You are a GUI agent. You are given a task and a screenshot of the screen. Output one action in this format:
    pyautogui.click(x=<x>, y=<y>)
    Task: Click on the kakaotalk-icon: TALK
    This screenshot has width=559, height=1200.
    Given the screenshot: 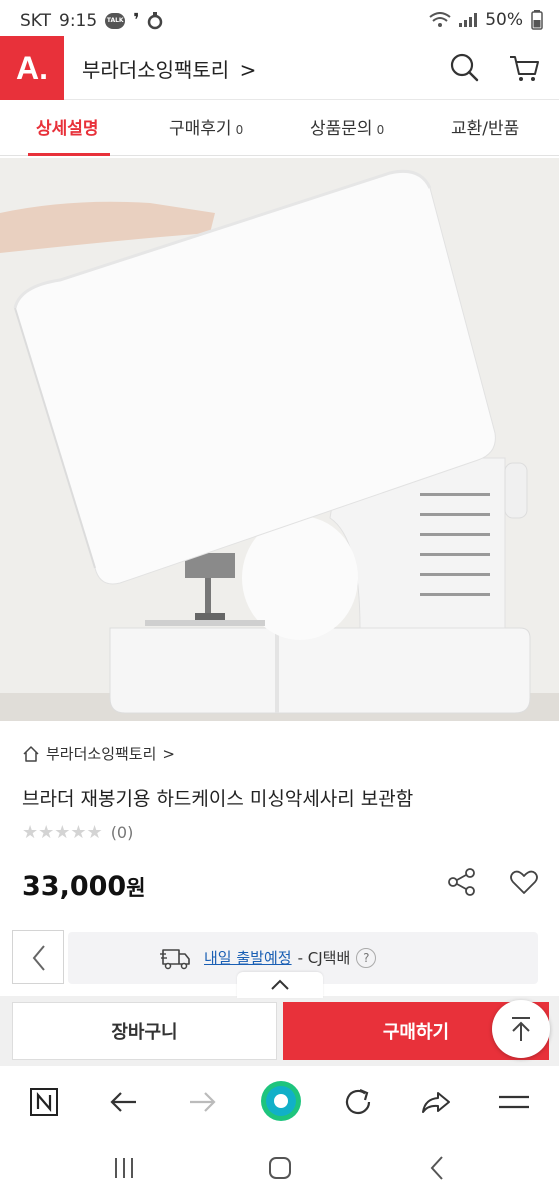 What is the action you would take?
    pyautogui.click(x=115, y=20)
    